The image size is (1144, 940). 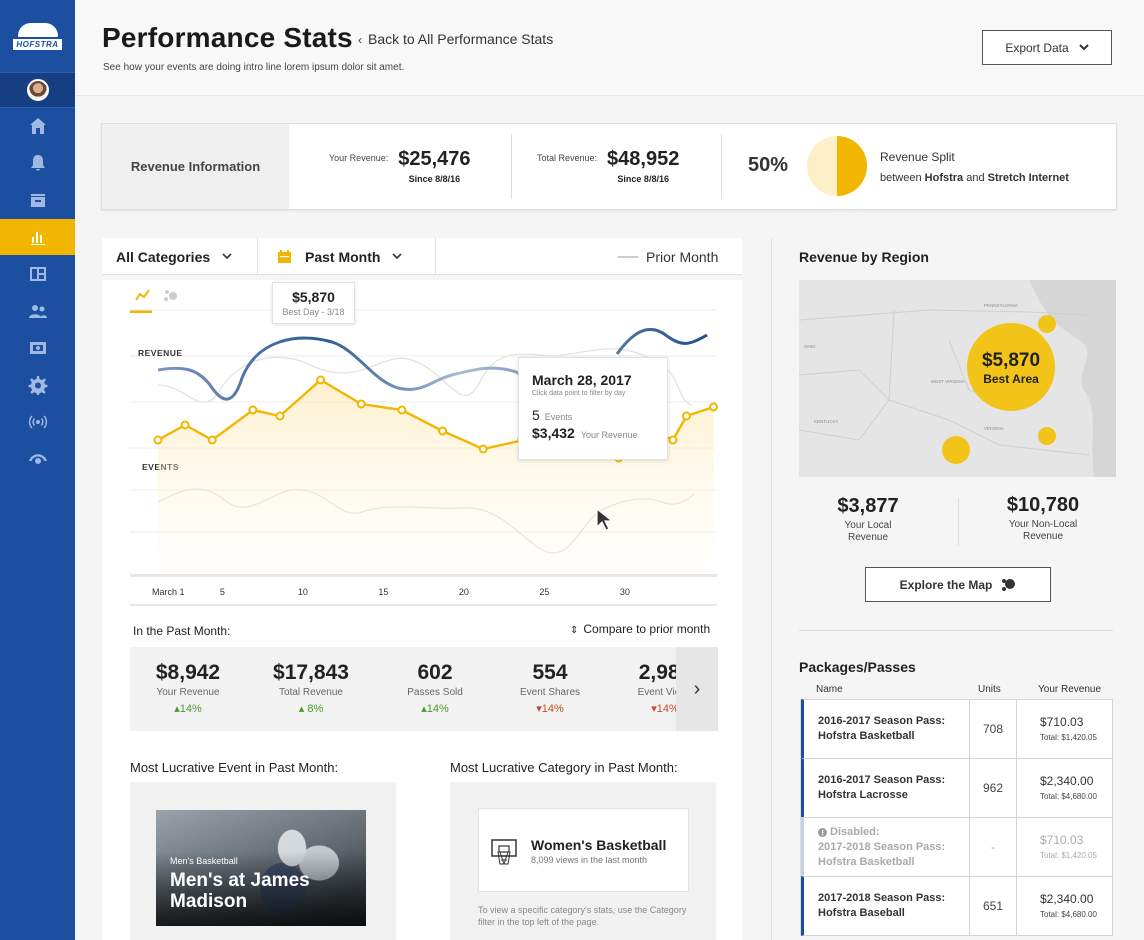 I want to click on ticket-icon, so click(x=37, y=348).